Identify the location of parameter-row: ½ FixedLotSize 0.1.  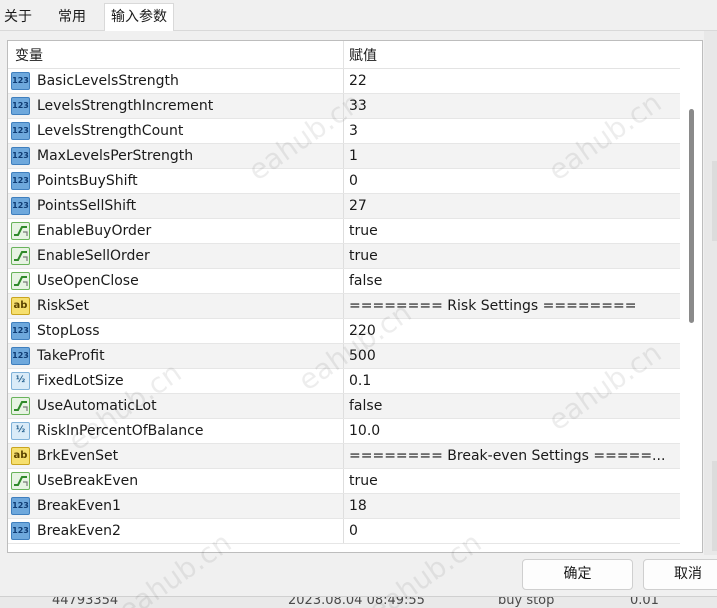
(344, 381).